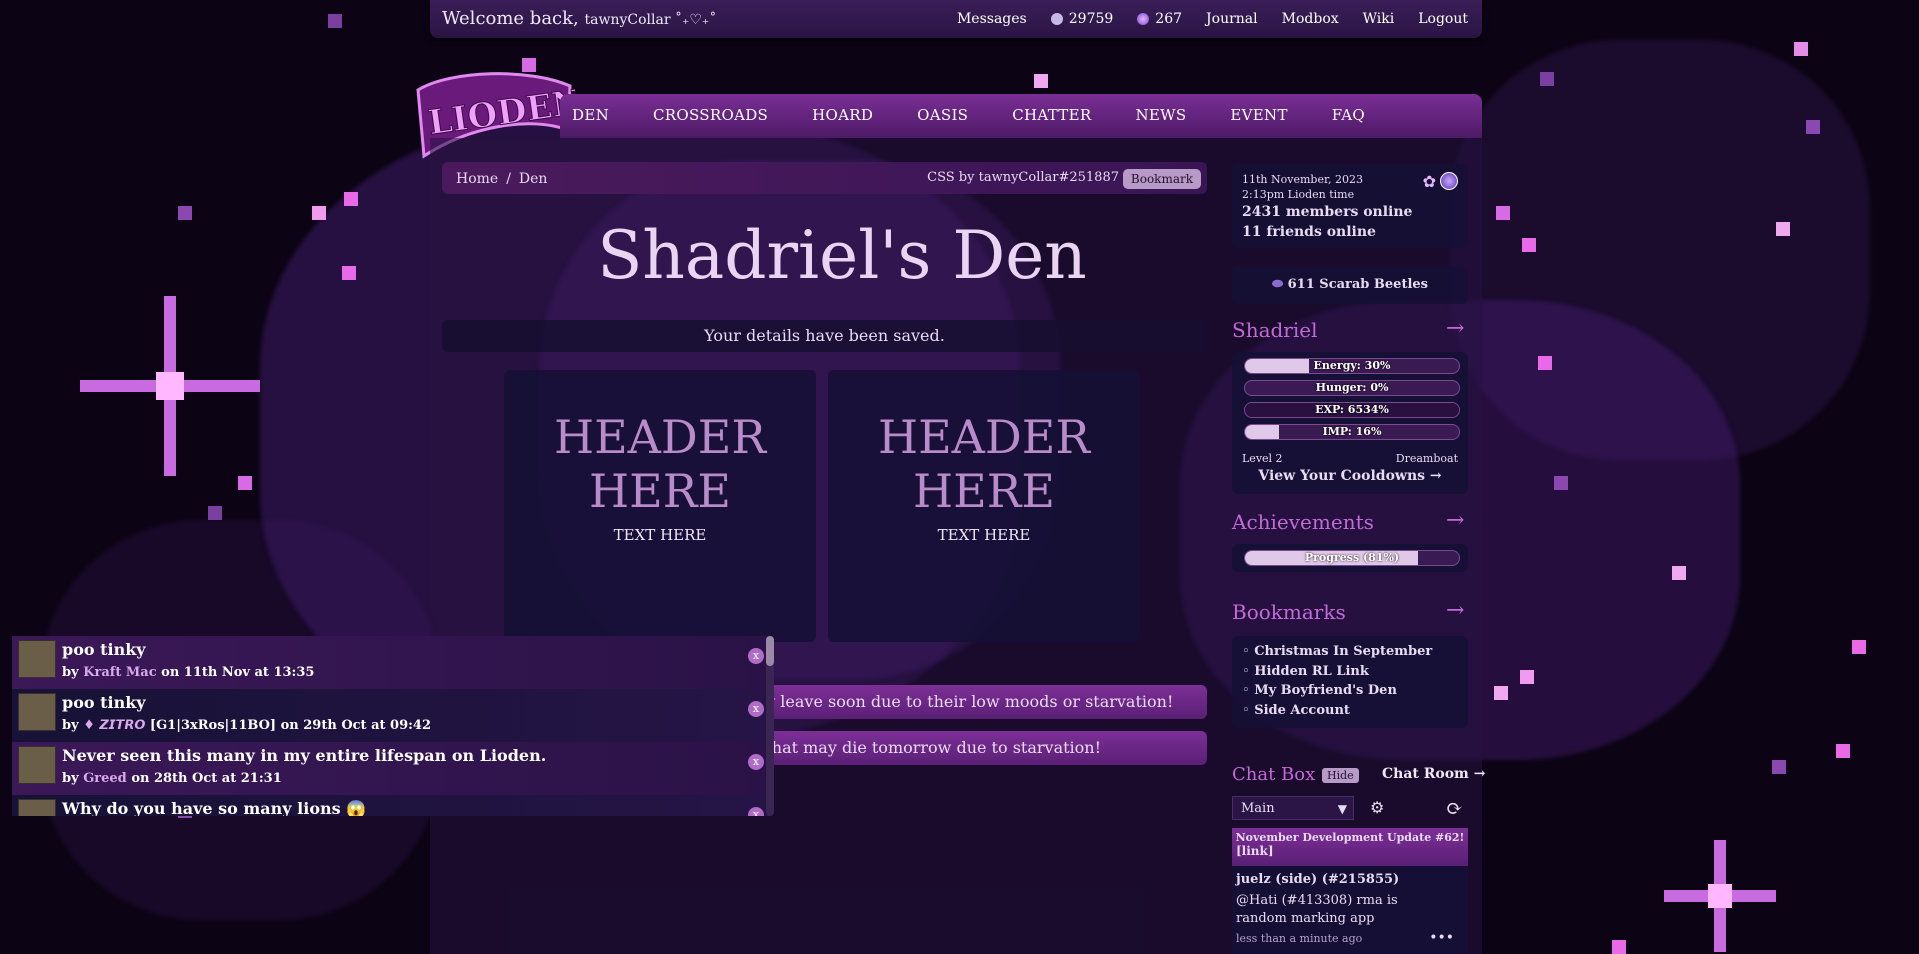  I want to click on stat-bar-label: EXP: 6534%, so click(1352, 409).